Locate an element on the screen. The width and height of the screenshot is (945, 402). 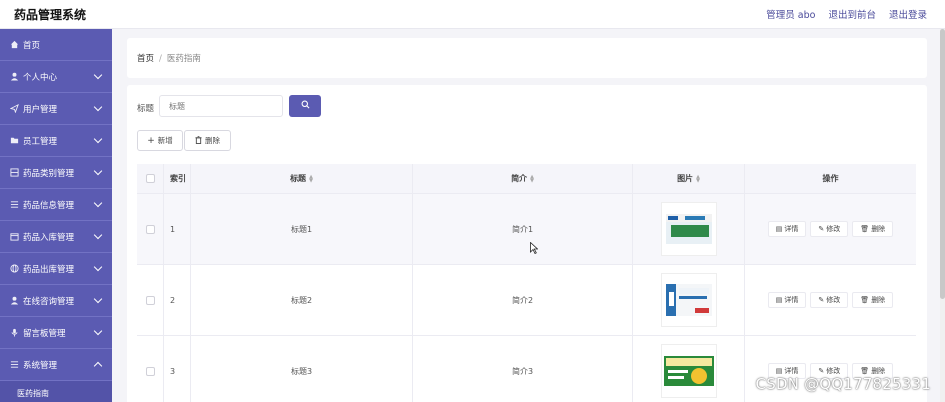
search-input is located at coordinates (221, 106).